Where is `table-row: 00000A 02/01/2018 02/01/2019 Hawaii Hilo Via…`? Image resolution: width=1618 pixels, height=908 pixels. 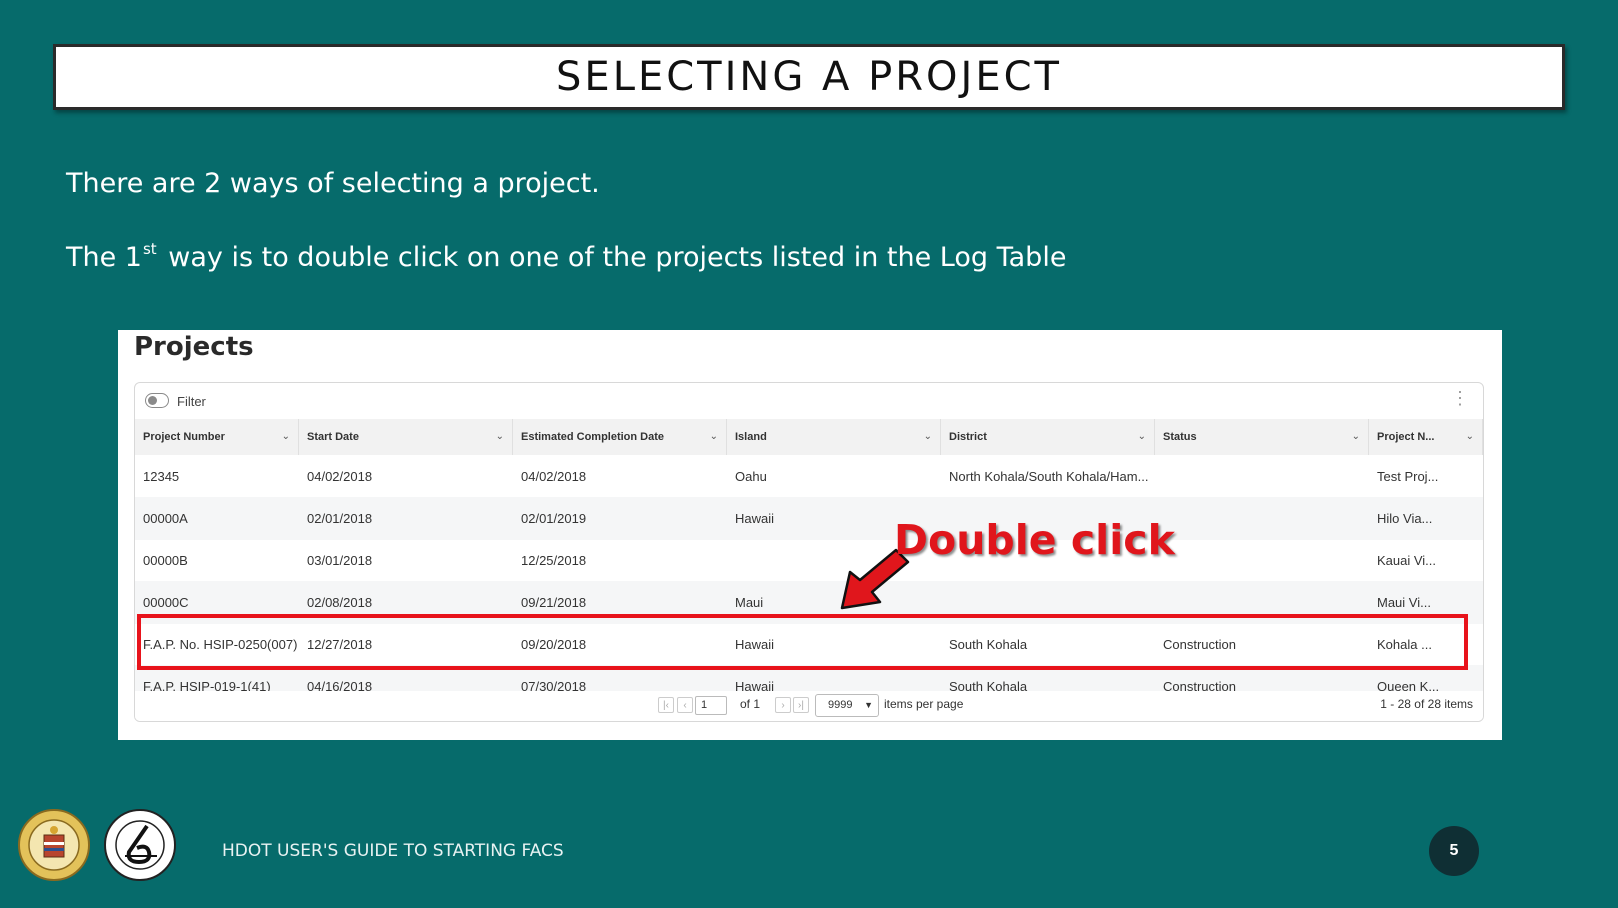
table-row: 00000A 02/01/2018 02/01/2019 Hawaii Hilo Via… is located at coordinates (809, 518).